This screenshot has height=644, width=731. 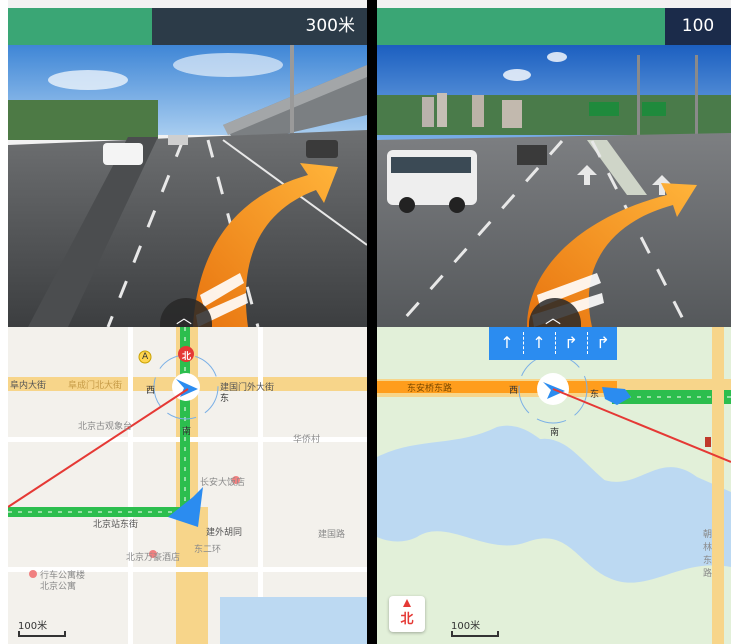 What do you see at coordinates (187, 357) in the screenshot?
I see `compass-north-label: 北` at bounding box center [187, 357].